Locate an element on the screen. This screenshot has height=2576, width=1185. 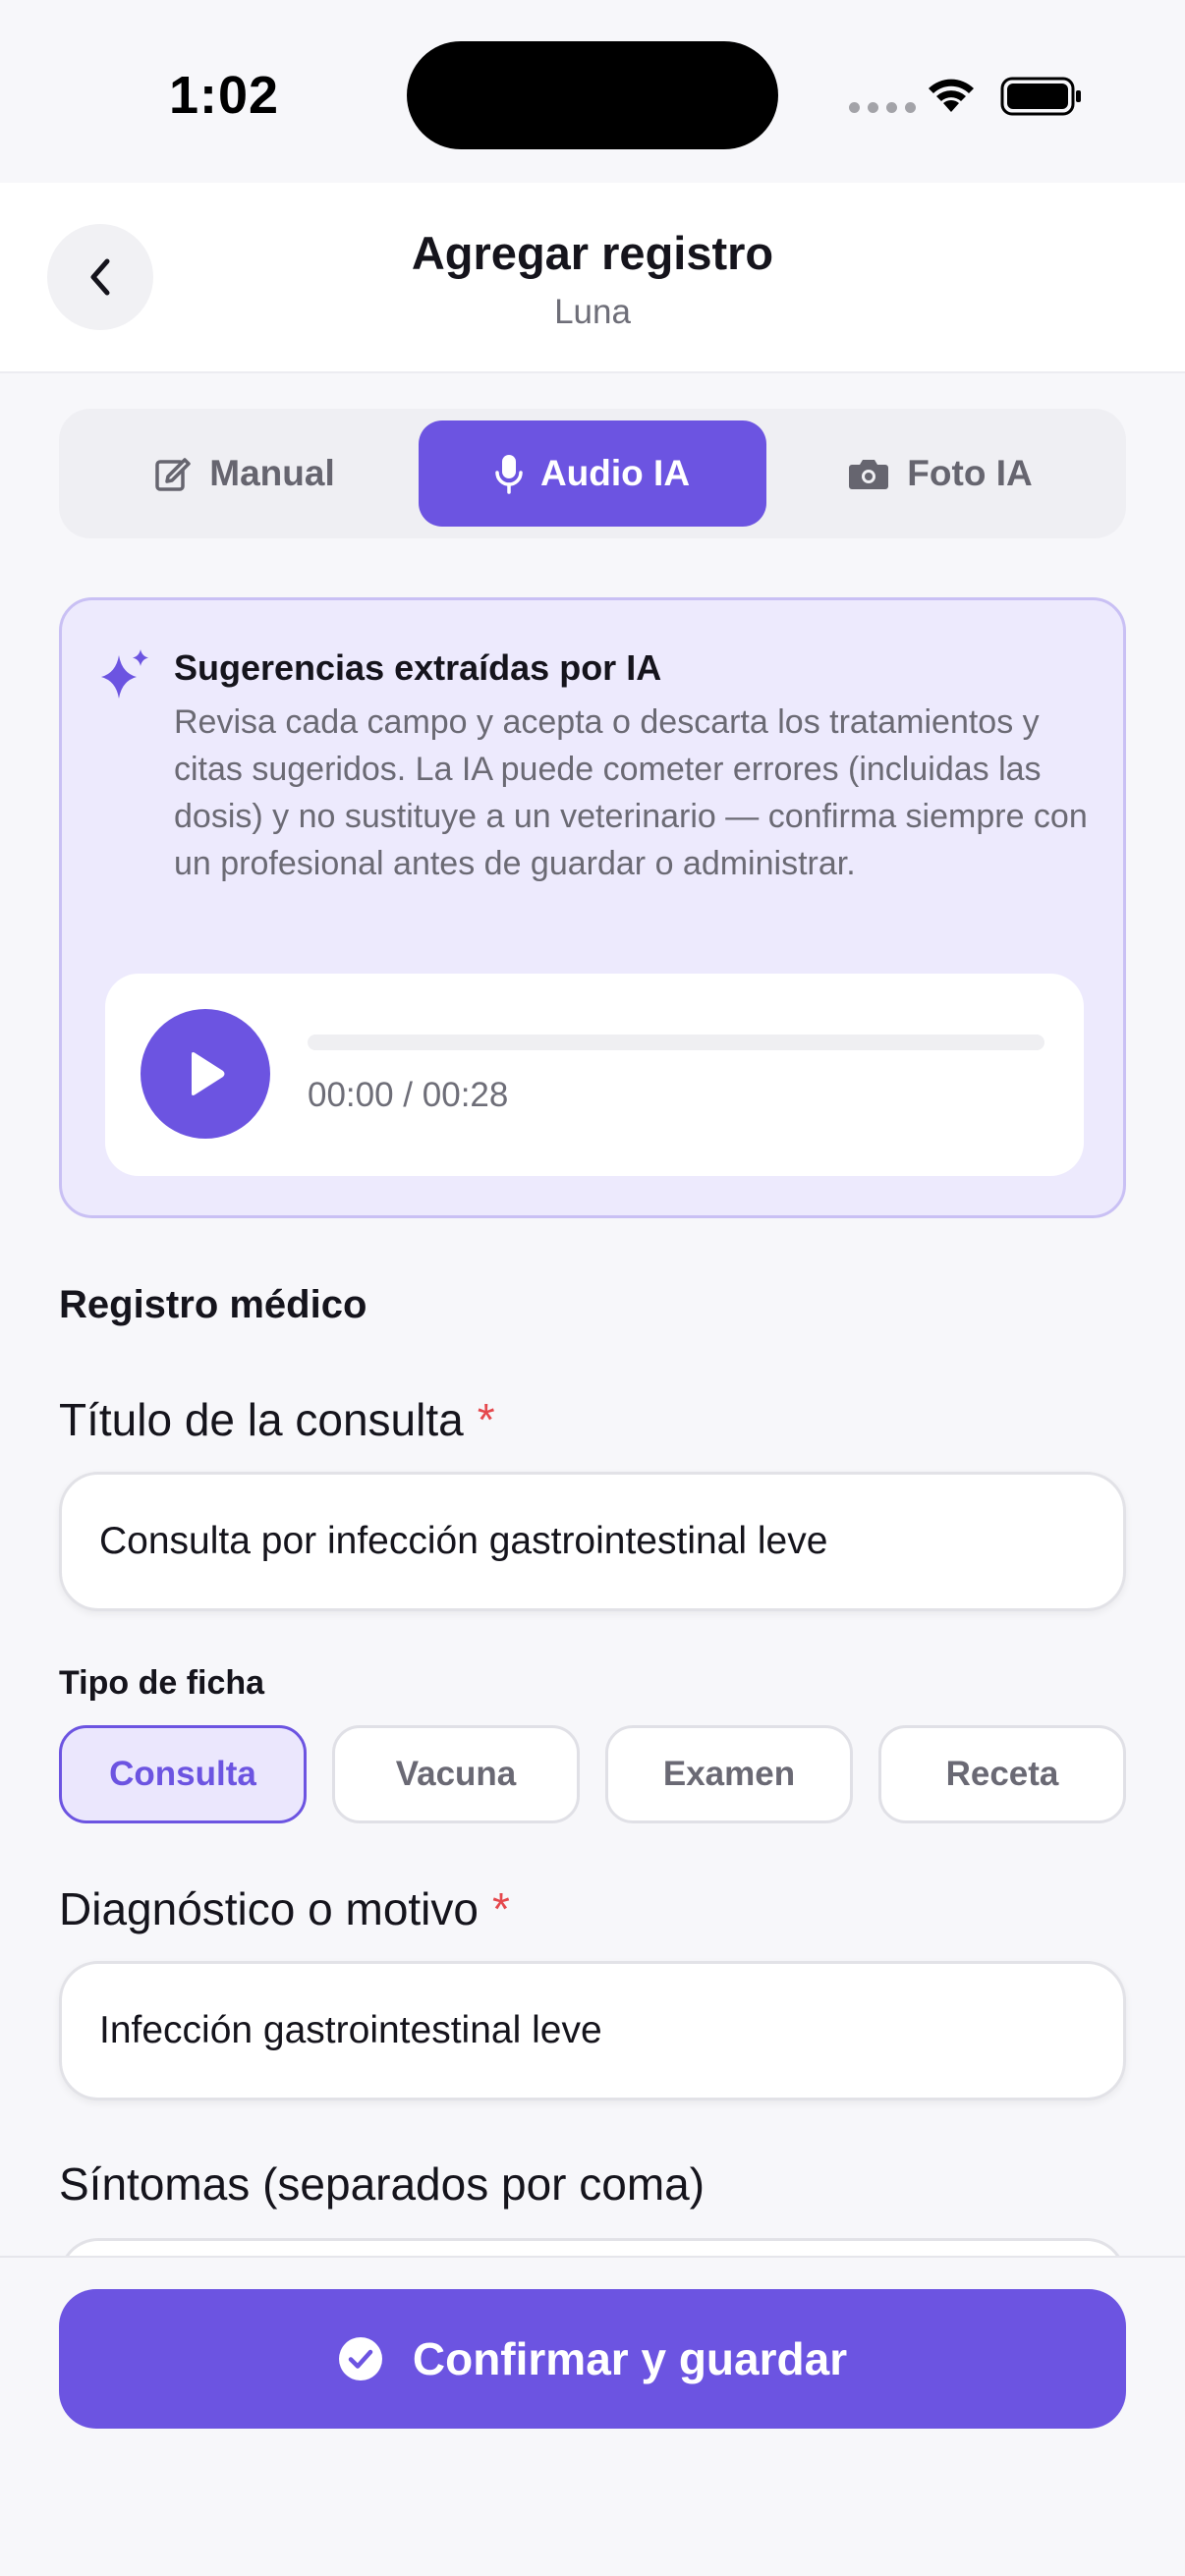
audio-player: 00:00 / 00:28 is located at coordinates (594, 1075).